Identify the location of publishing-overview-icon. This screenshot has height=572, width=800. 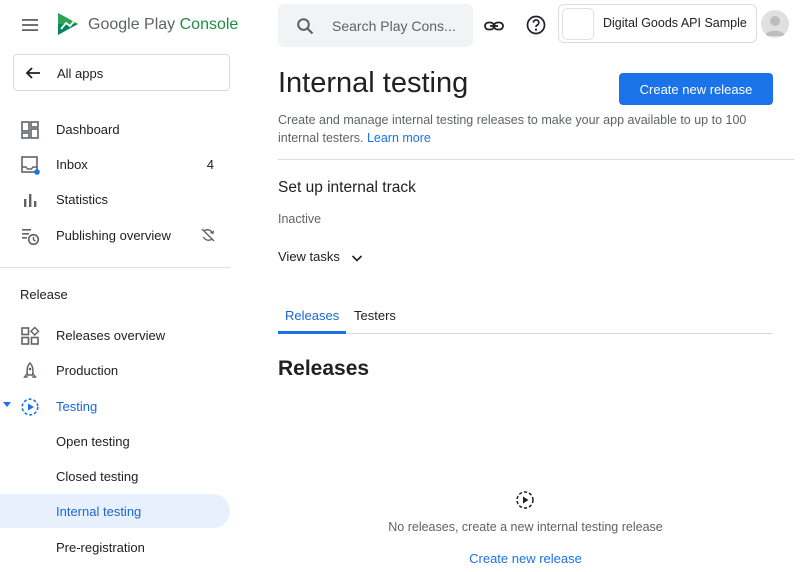
(31, 237).